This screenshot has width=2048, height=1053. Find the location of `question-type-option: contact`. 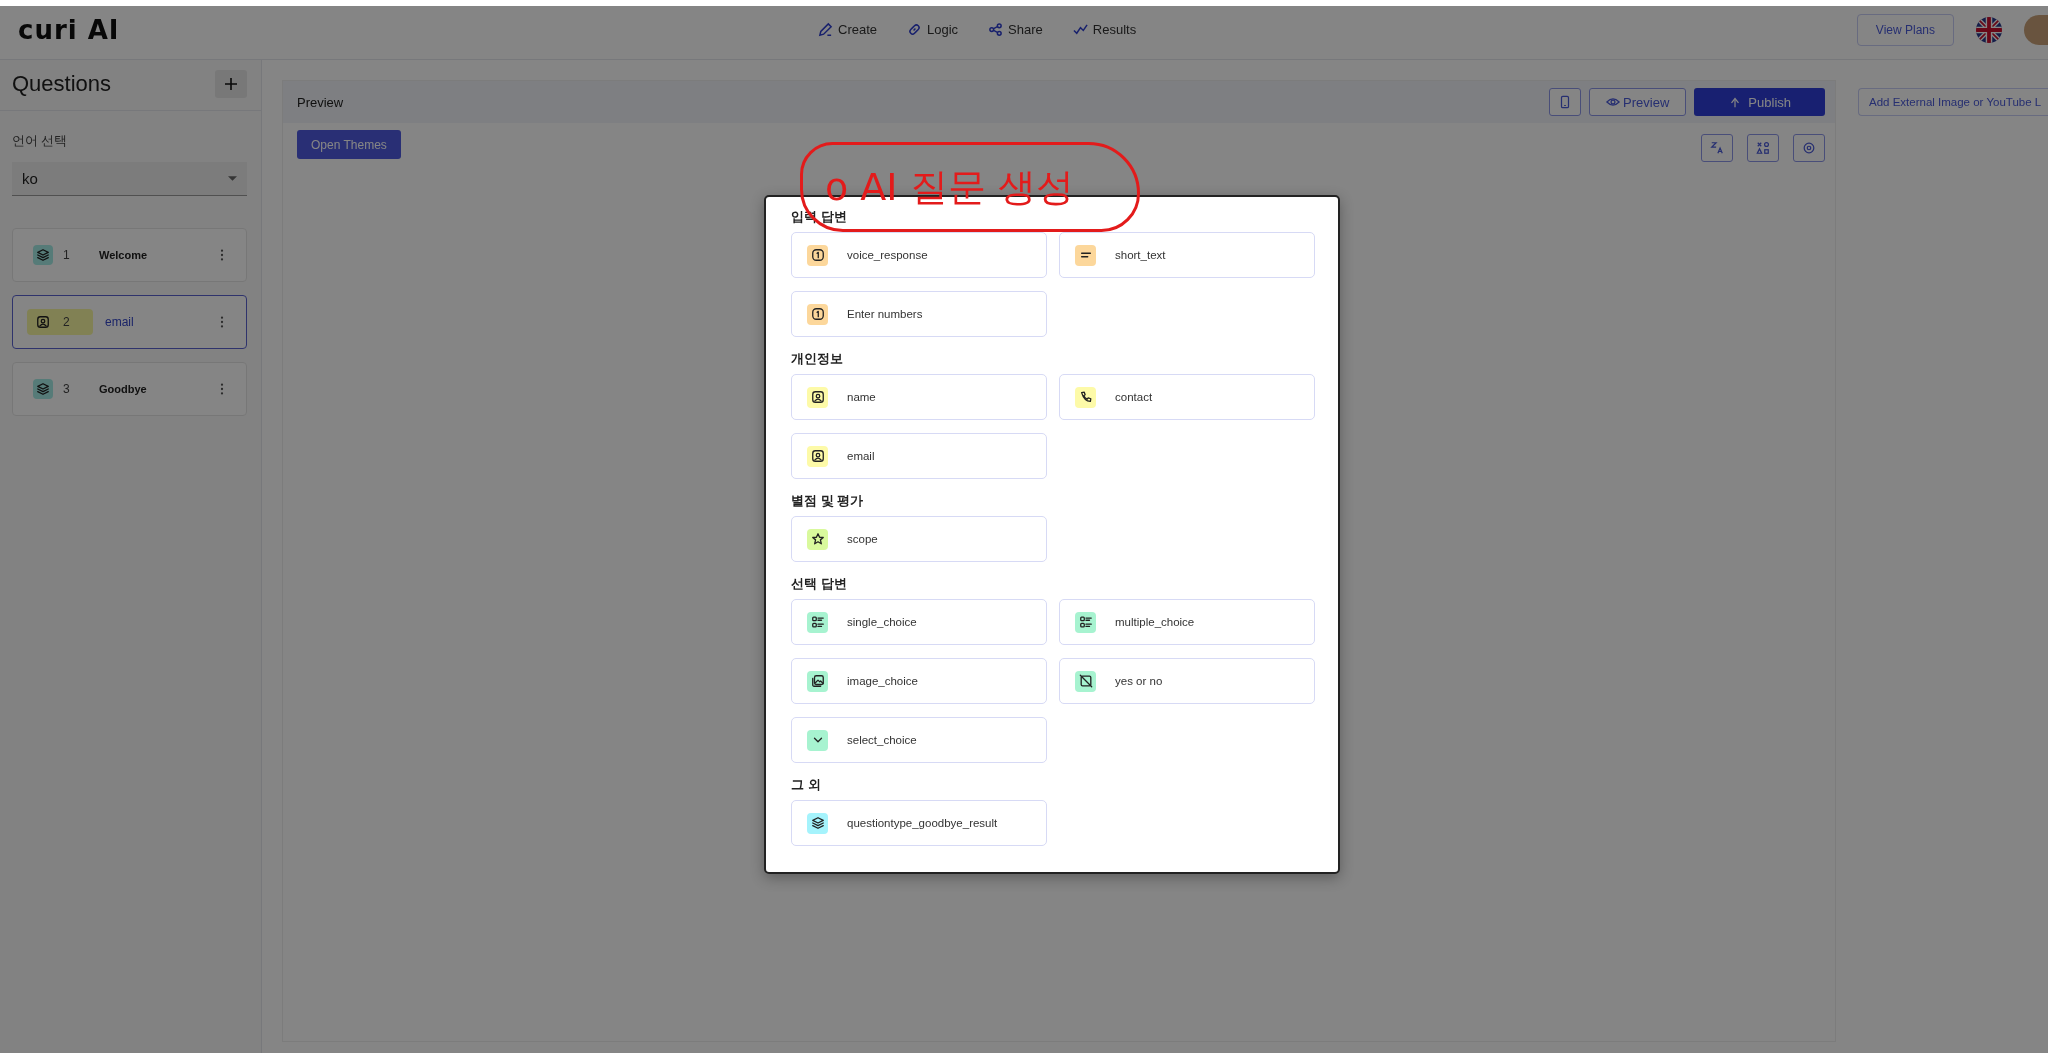

question-type-option: contact is located at coordinates (1187, 397).